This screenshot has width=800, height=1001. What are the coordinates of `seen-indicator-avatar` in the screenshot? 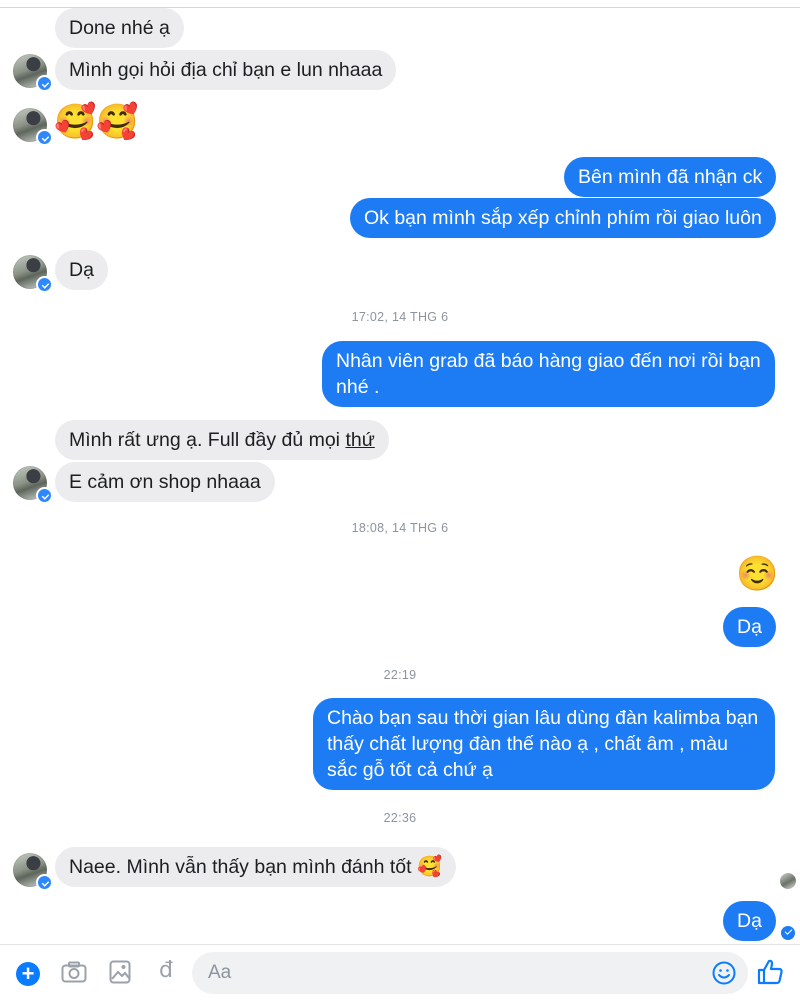 It's located at (788, 881).